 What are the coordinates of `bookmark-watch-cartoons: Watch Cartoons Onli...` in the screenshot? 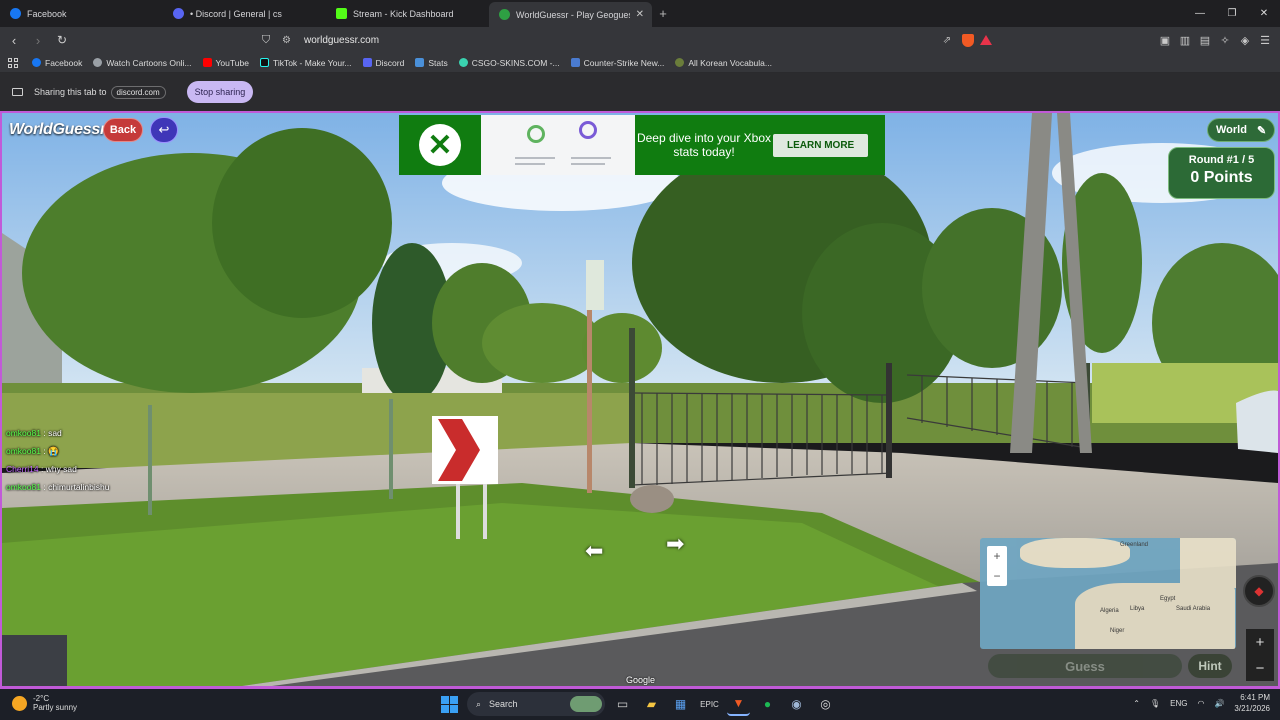 It's located at (142, 63).